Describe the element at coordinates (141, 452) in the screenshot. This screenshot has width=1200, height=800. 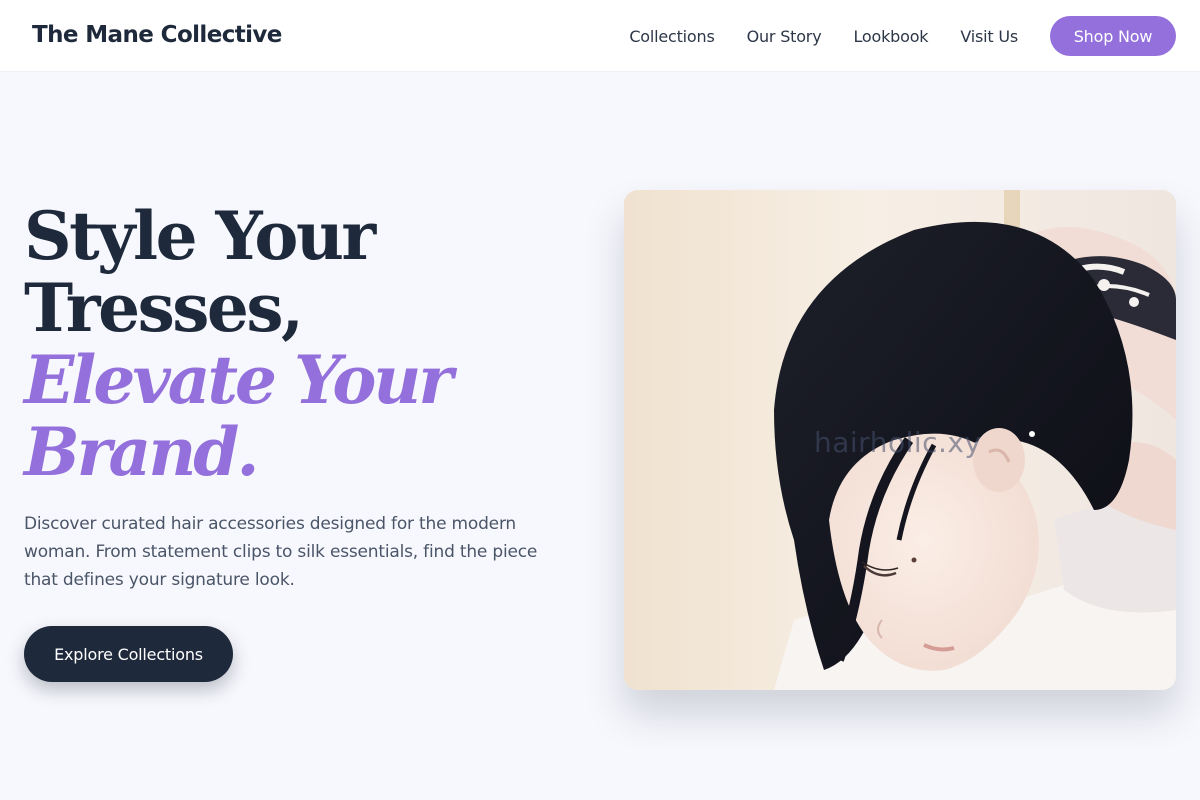
I see `hero-title-accent-line-2: Brand.` at that location.